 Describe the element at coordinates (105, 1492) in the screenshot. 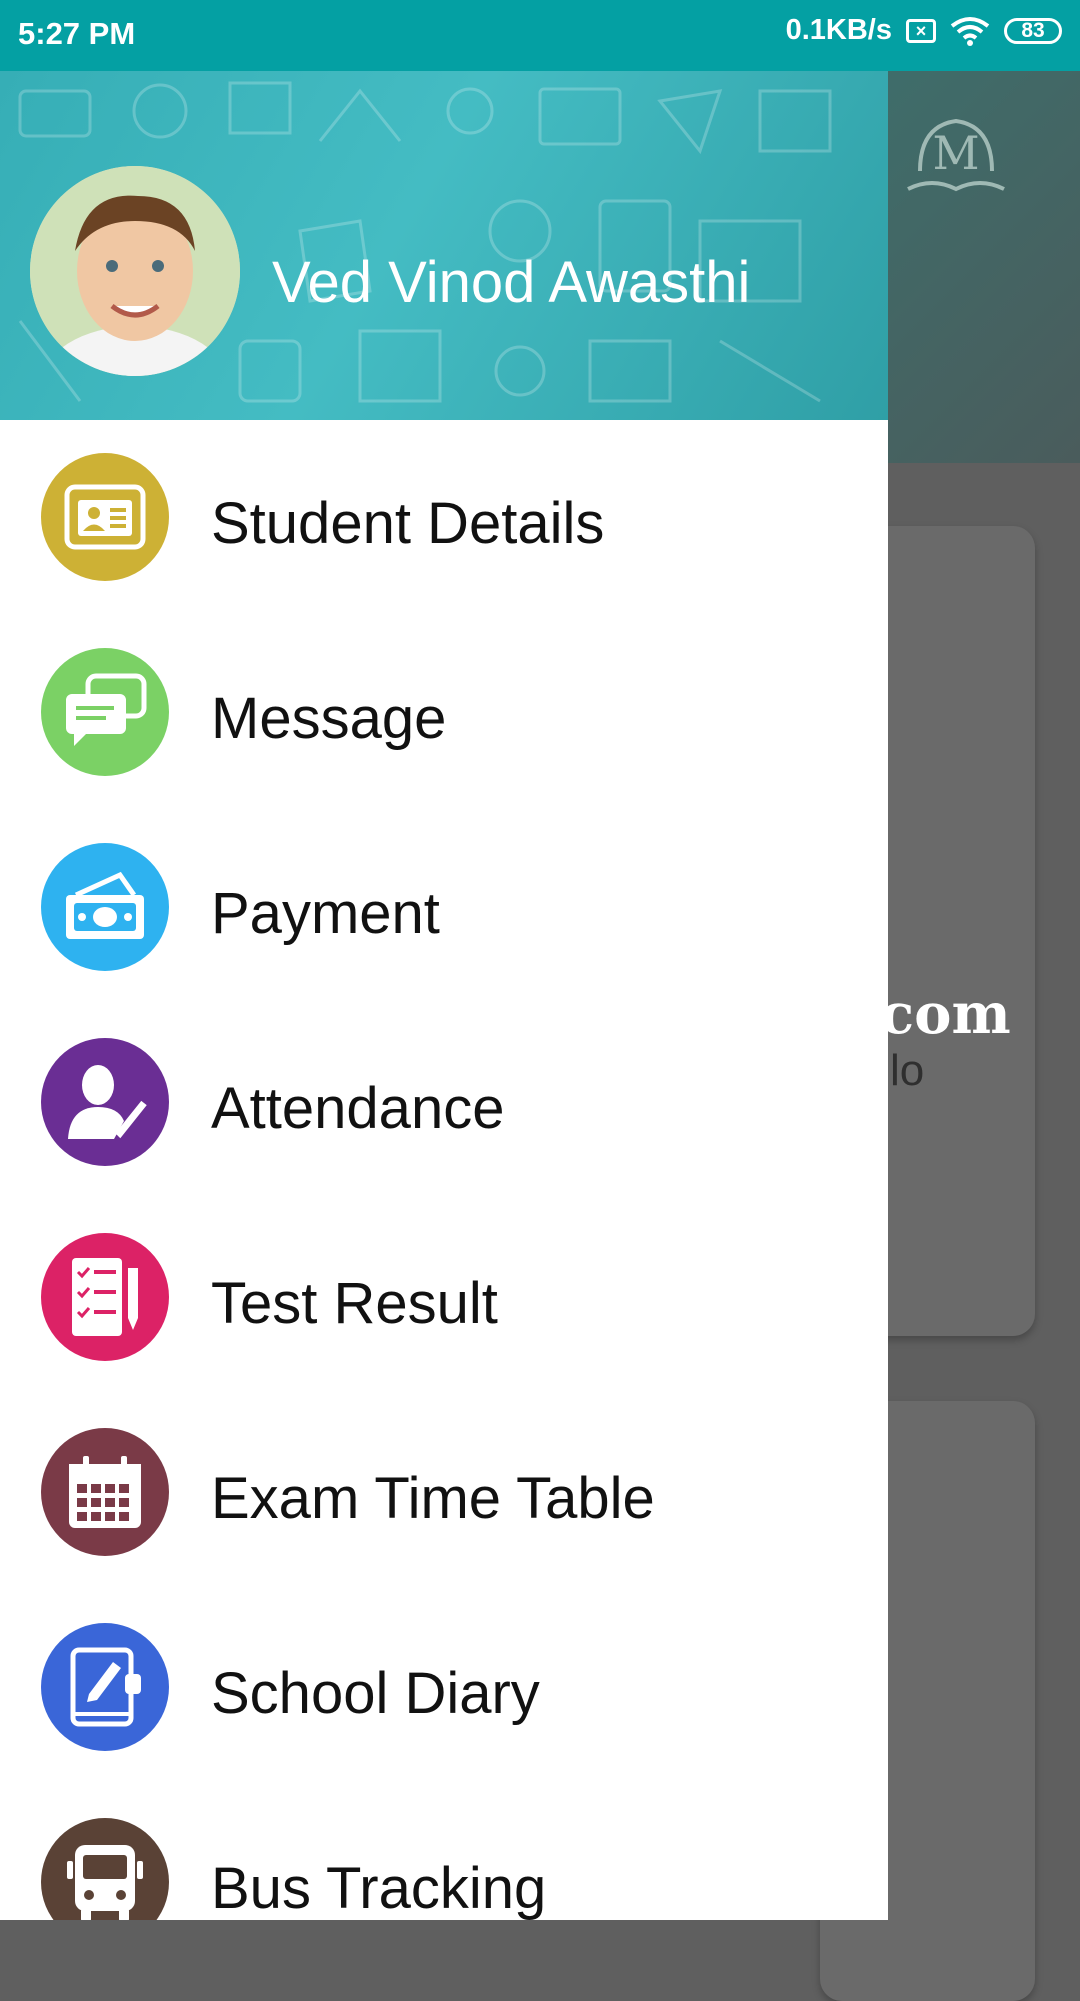

I see `calendar-icon` at that location.